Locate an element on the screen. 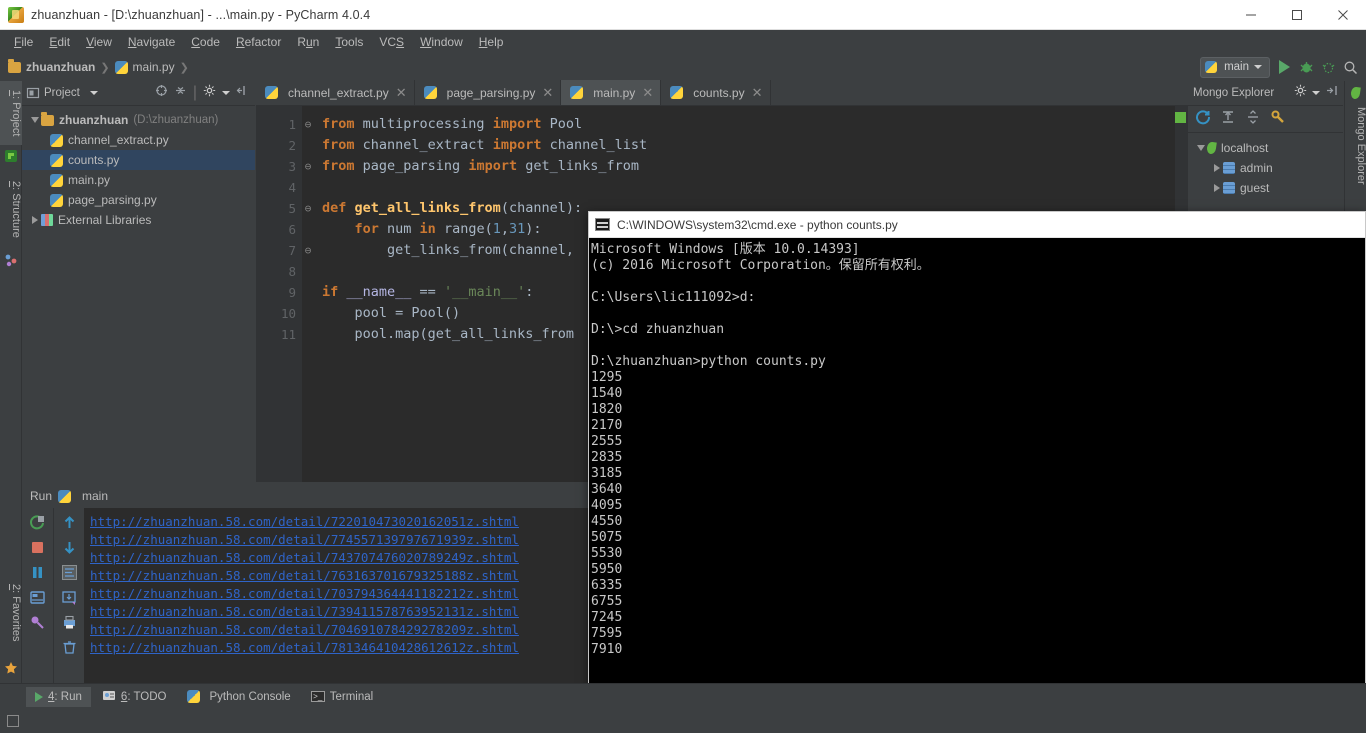 The image size is (1366, 733). tab-page-parsing: page_parsing.py ✕ is located at coordinates (488, 92).